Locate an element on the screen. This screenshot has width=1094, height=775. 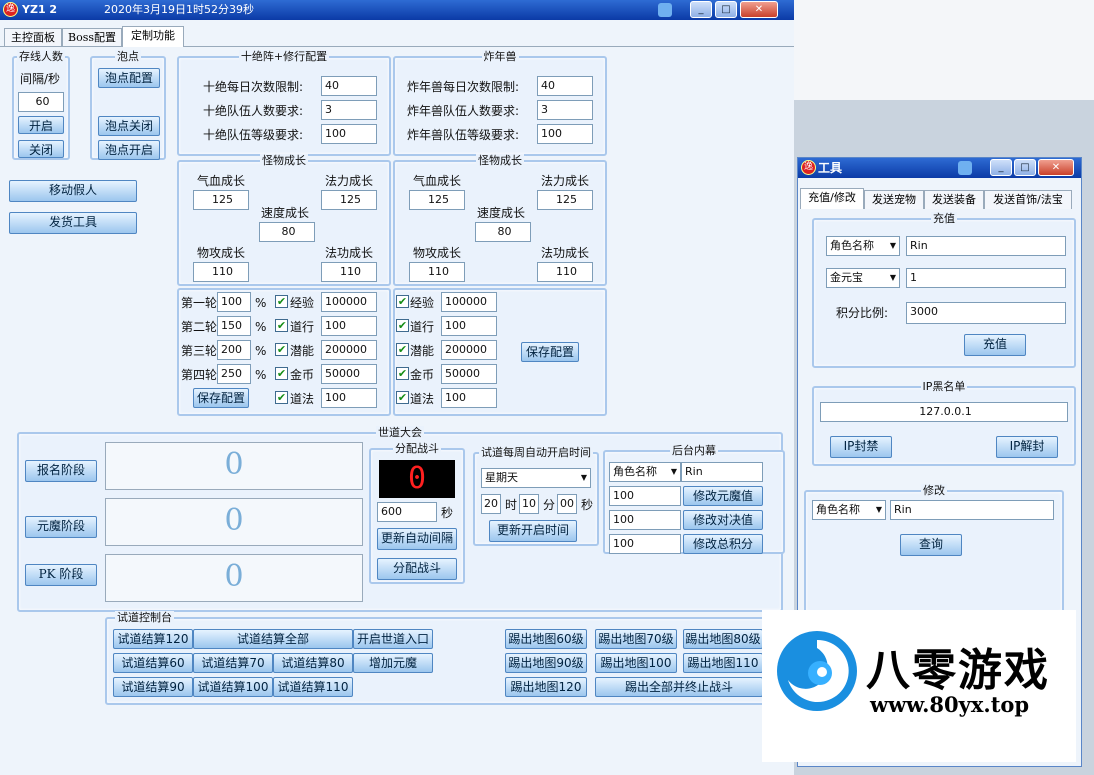
settle-all-button: 试道结算全部 is located at coordinates (273, 639).